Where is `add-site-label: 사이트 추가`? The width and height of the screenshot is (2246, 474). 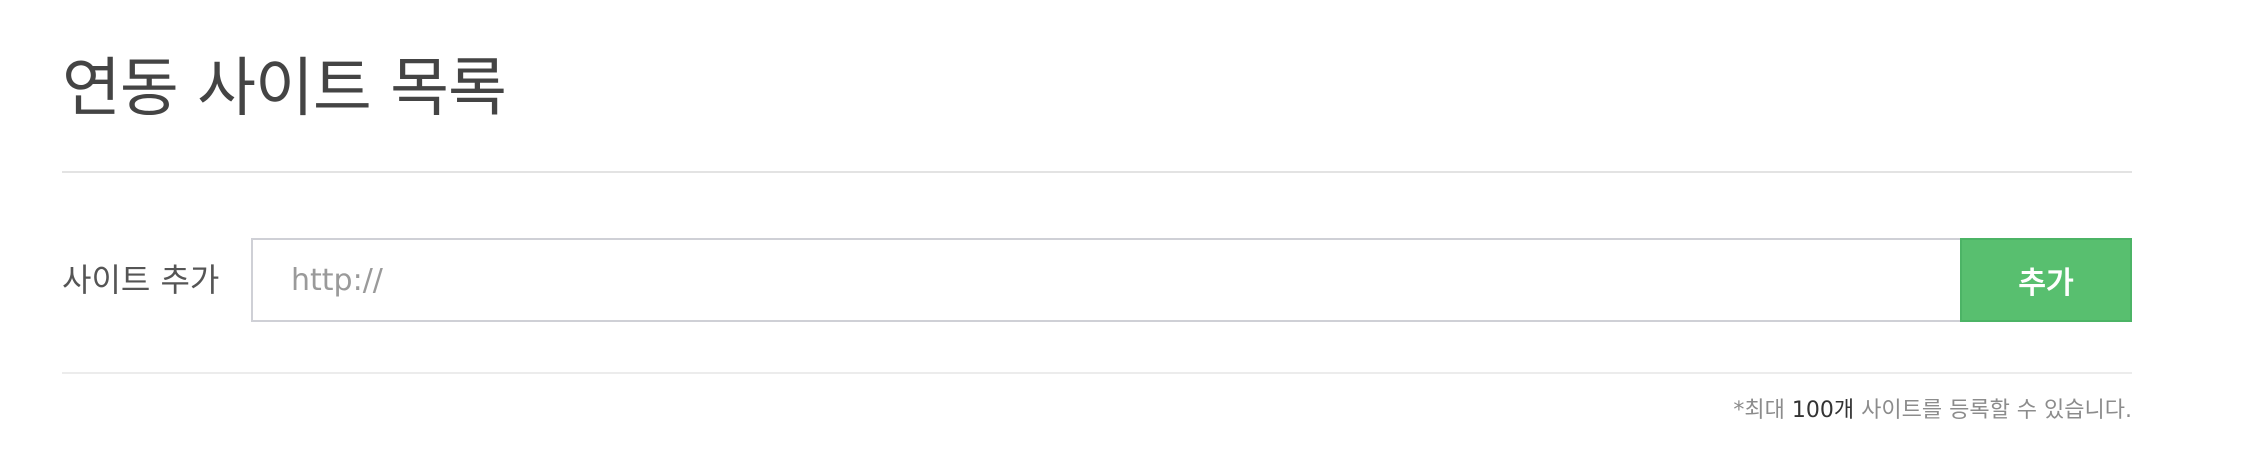 add-site-label: 사이트 추가 is located at coordinates (141, 280).